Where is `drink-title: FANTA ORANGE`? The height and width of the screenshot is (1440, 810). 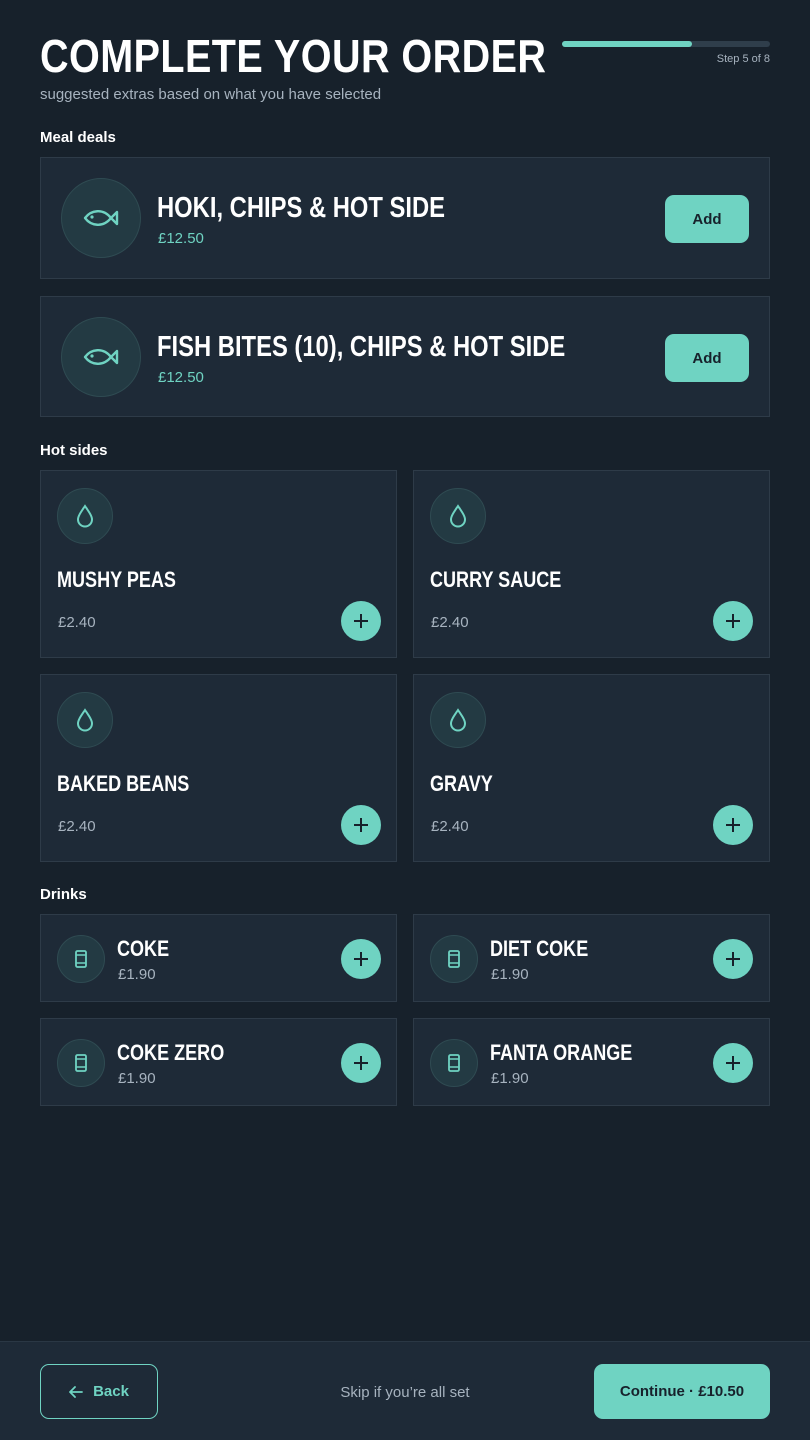 drink-title: FANTA ORANGE is located at coordinates (561, 1052).